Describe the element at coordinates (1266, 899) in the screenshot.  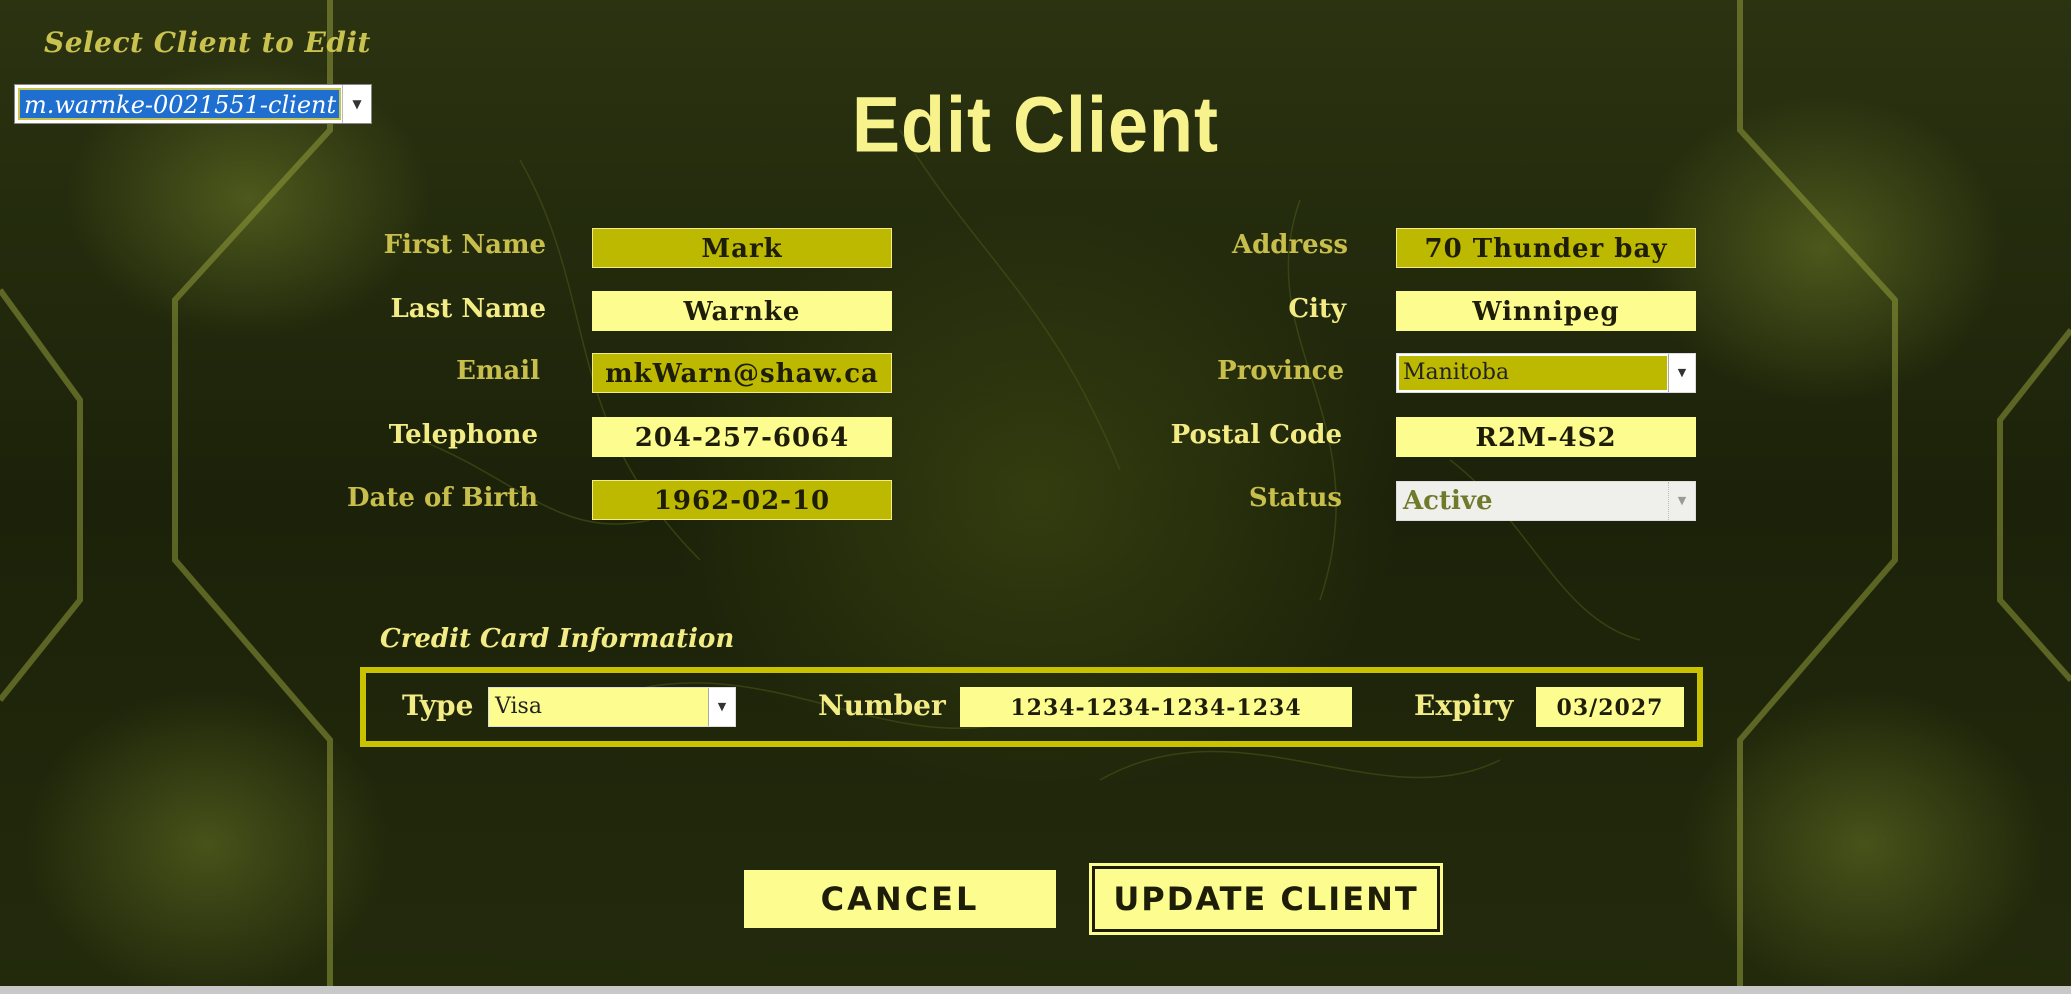
I see `update-client-button: UPDATE CLIENT` at that location.